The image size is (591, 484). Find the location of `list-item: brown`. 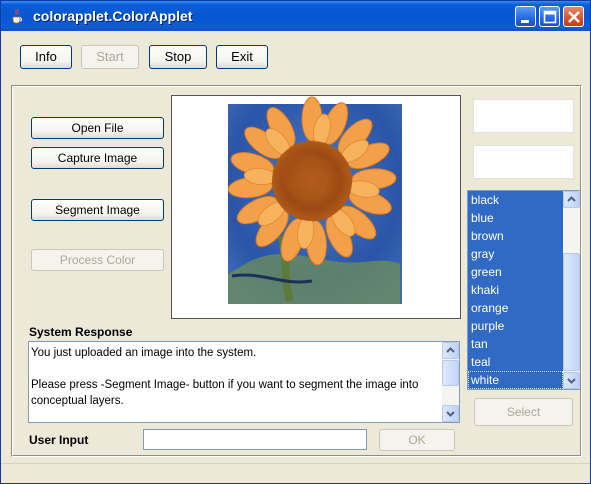

list-item: brown is located at coordinates (515, 236).